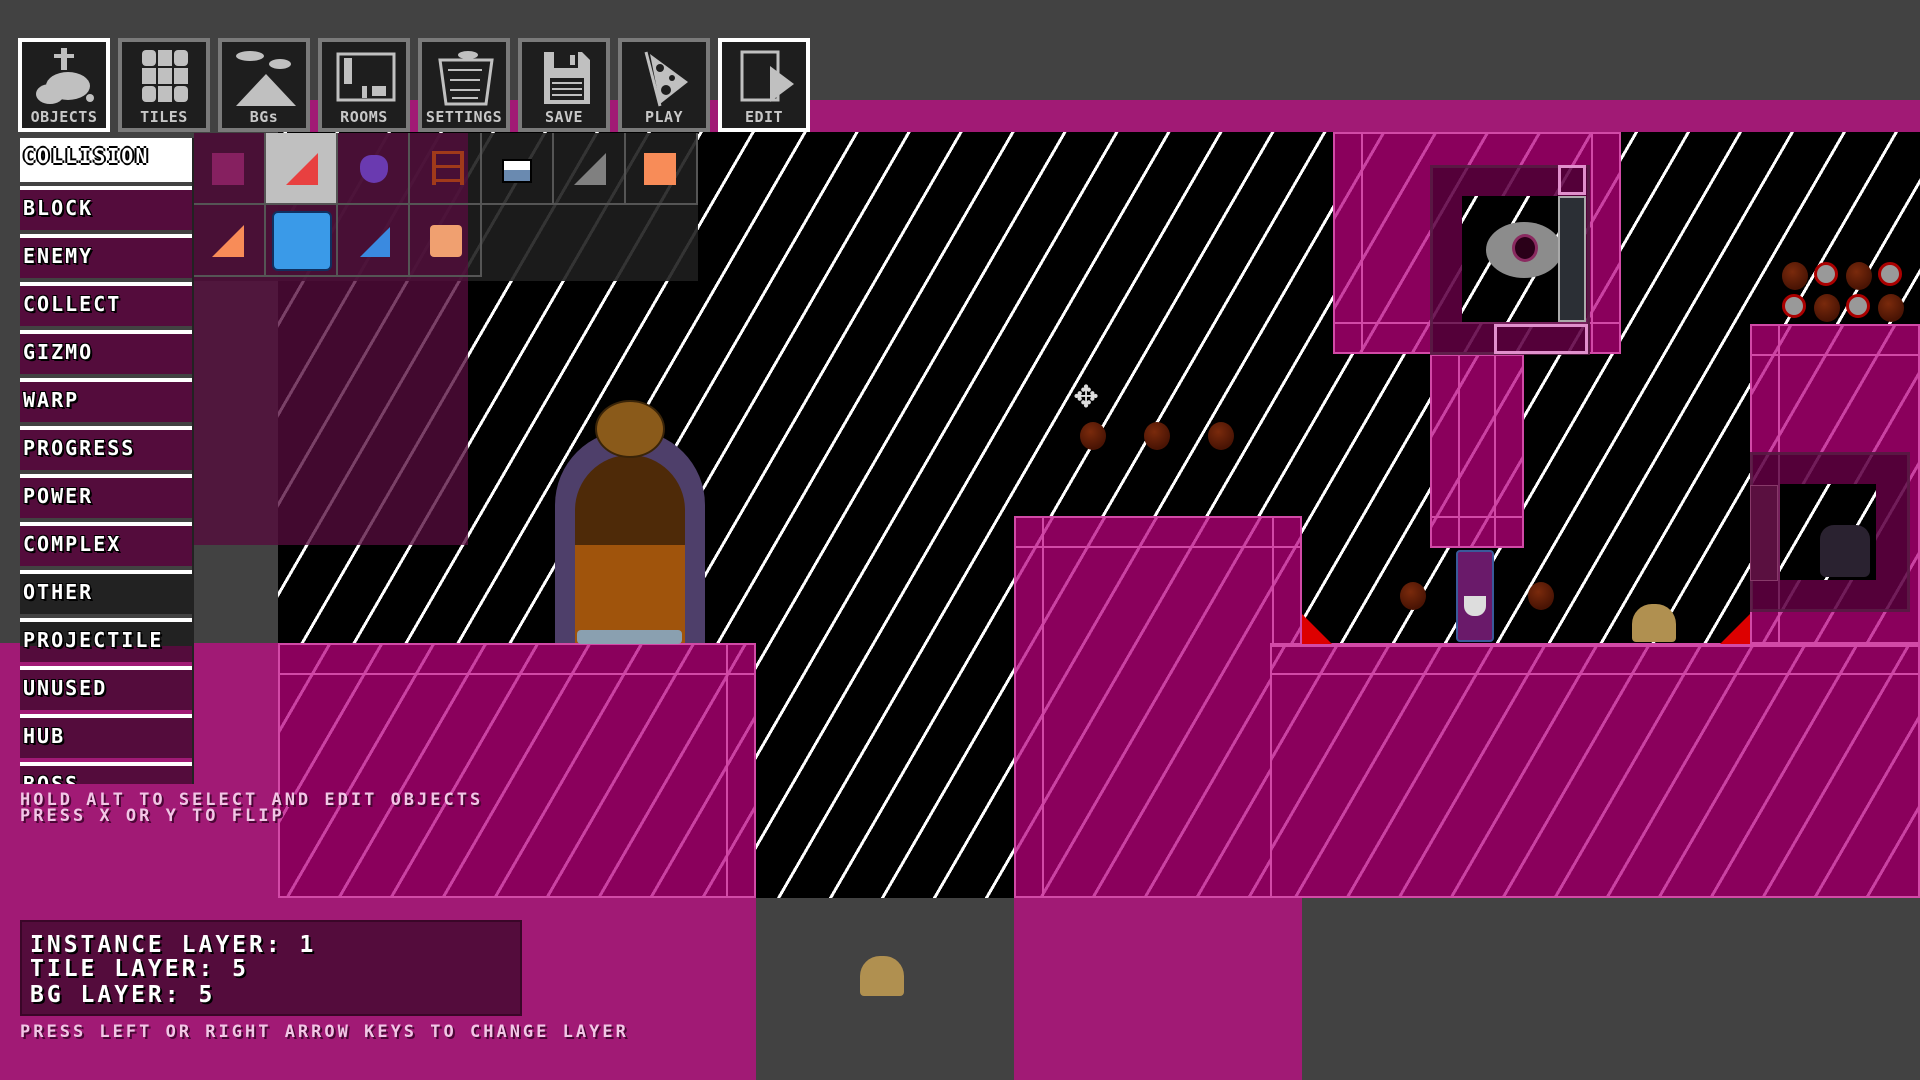 This screenshot has width=1920, height=1080. I want to click on collision-block-middle, so click(1158, 707).